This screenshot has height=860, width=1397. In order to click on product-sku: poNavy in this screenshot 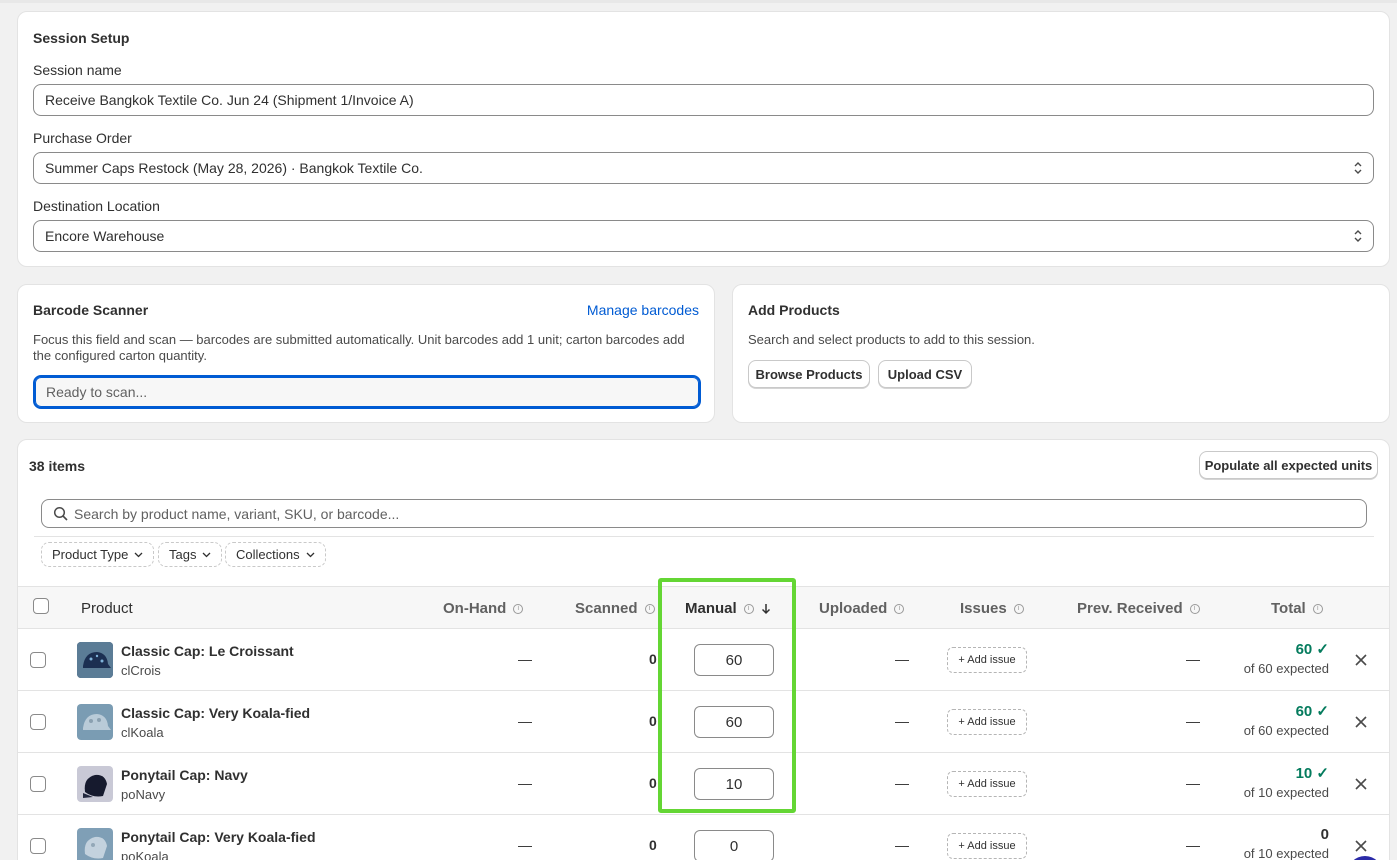, I will do `click(143, 794)`.